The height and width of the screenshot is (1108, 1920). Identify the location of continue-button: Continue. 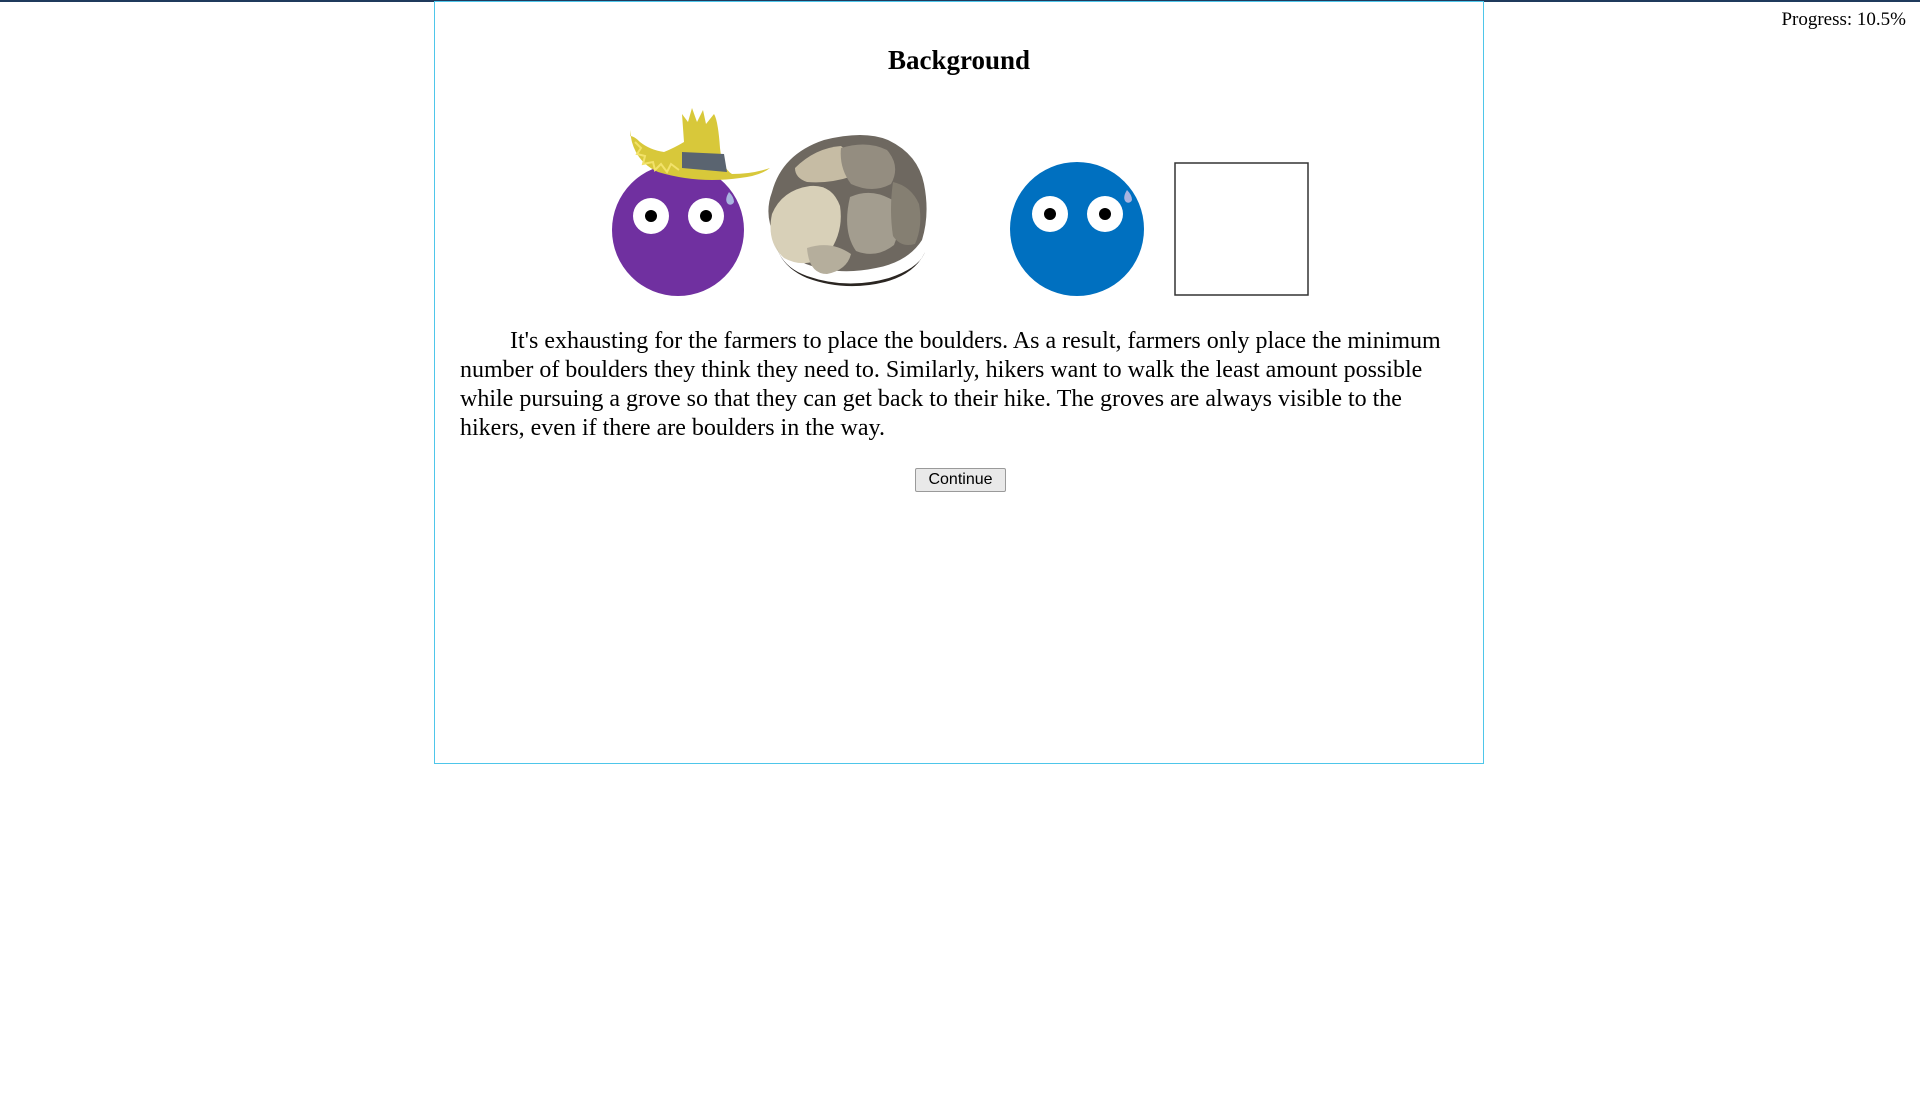
(960, 480).